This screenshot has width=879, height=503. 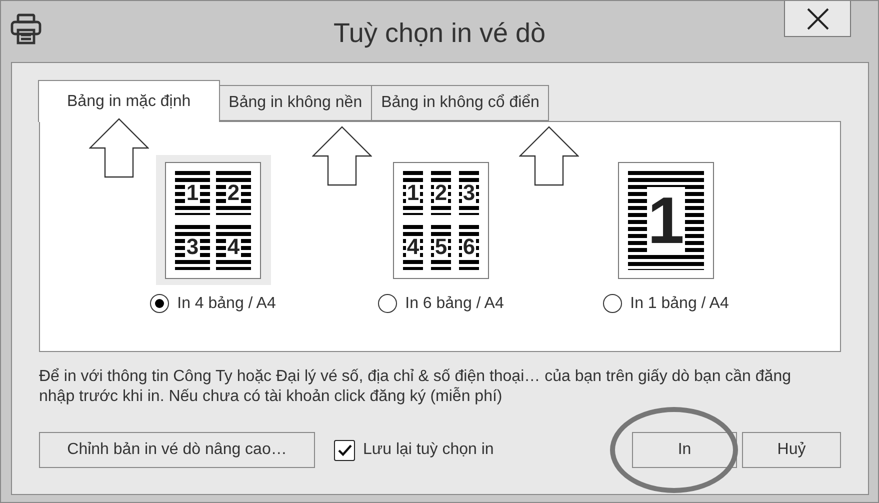 What do you see at coordinates (454, 303) in the screenshot?
I see `radio-label: In 6 bảng / A4` at bounding box center [454, 303].